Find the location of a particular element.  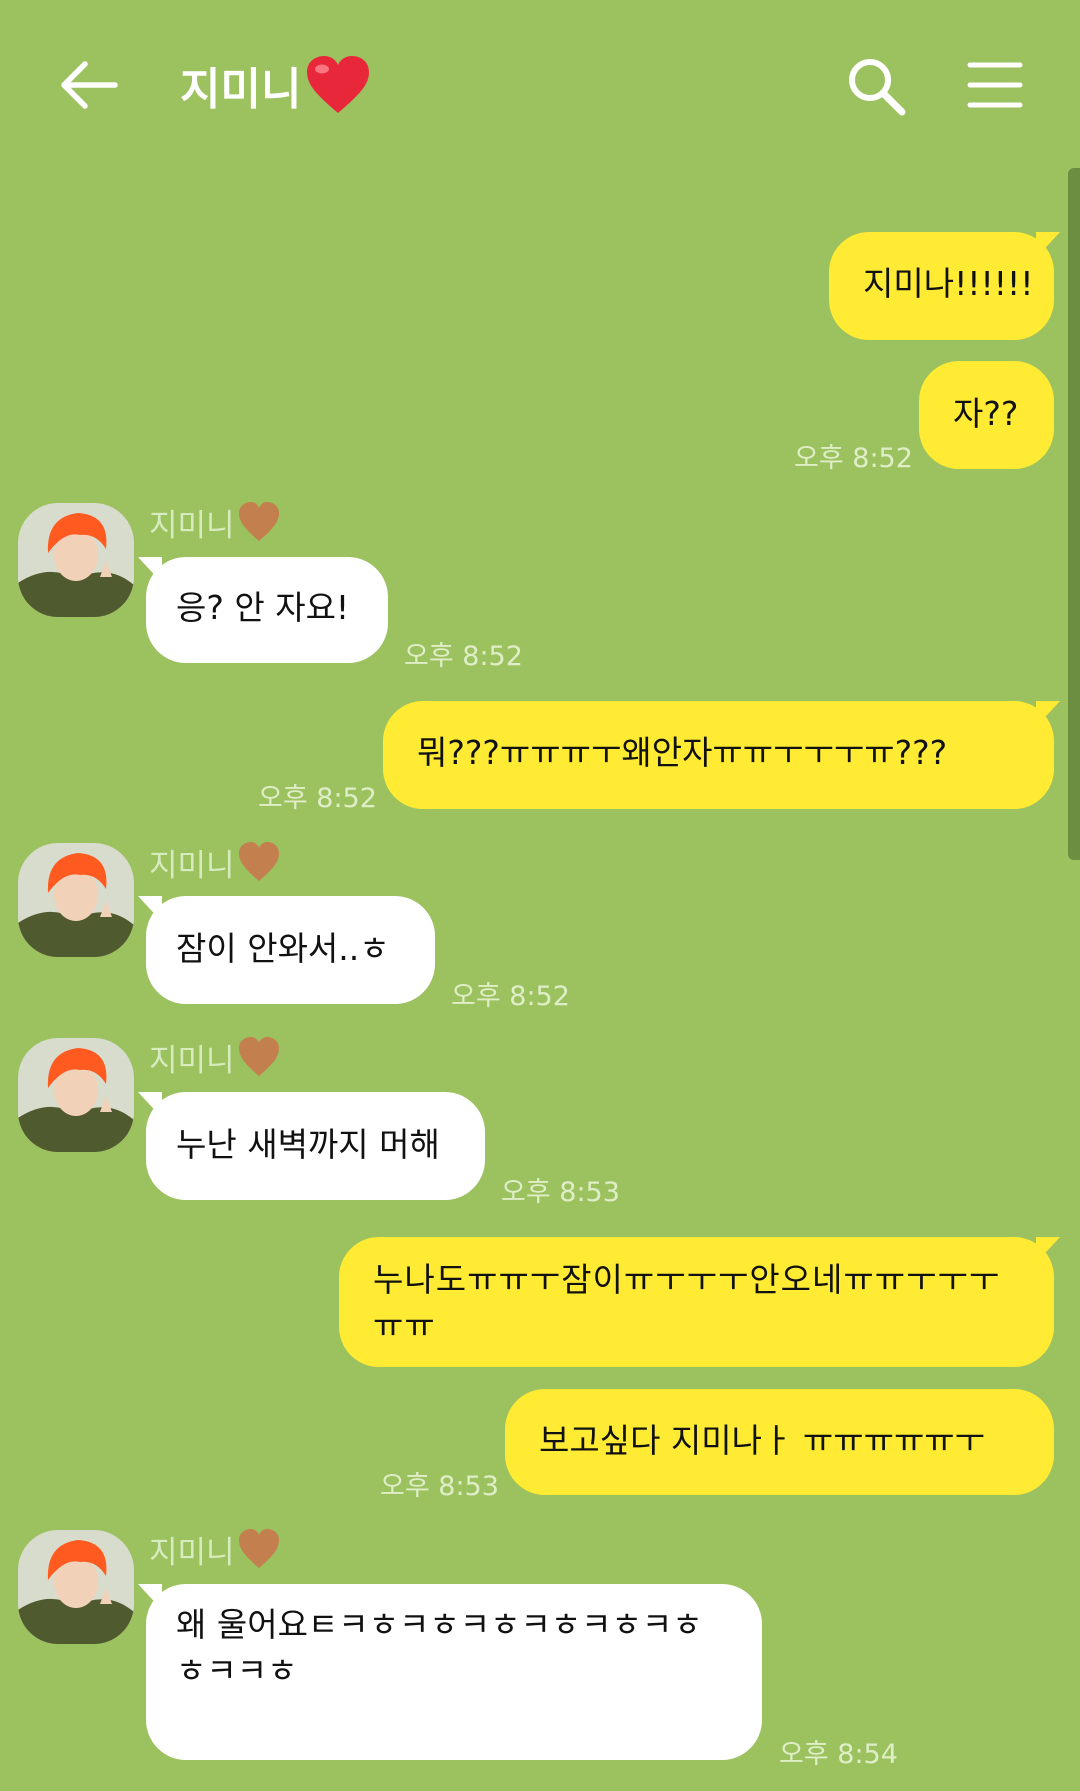

back-button is located at coordinates (87, 84).